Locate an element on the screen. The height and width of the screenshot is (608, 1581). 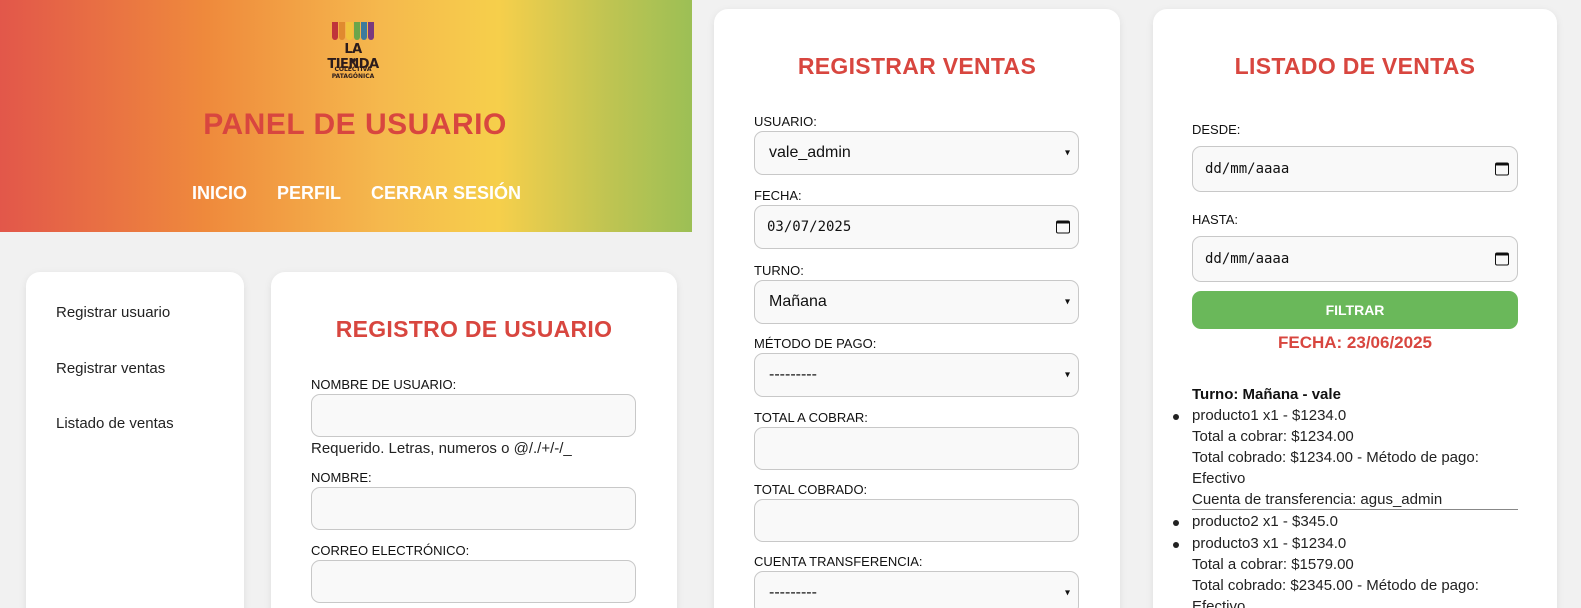
username-input is located at coordinates (473, 415).